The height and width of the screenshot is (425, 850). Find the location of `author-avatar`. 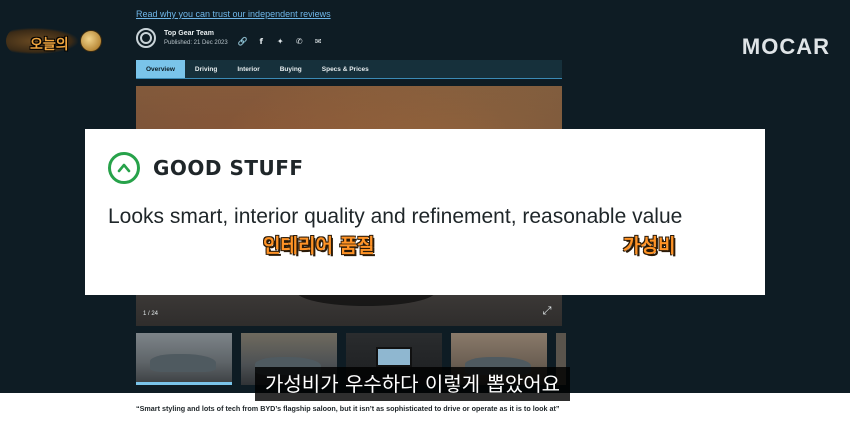

author-avatar is located at coordinates (146, 38).